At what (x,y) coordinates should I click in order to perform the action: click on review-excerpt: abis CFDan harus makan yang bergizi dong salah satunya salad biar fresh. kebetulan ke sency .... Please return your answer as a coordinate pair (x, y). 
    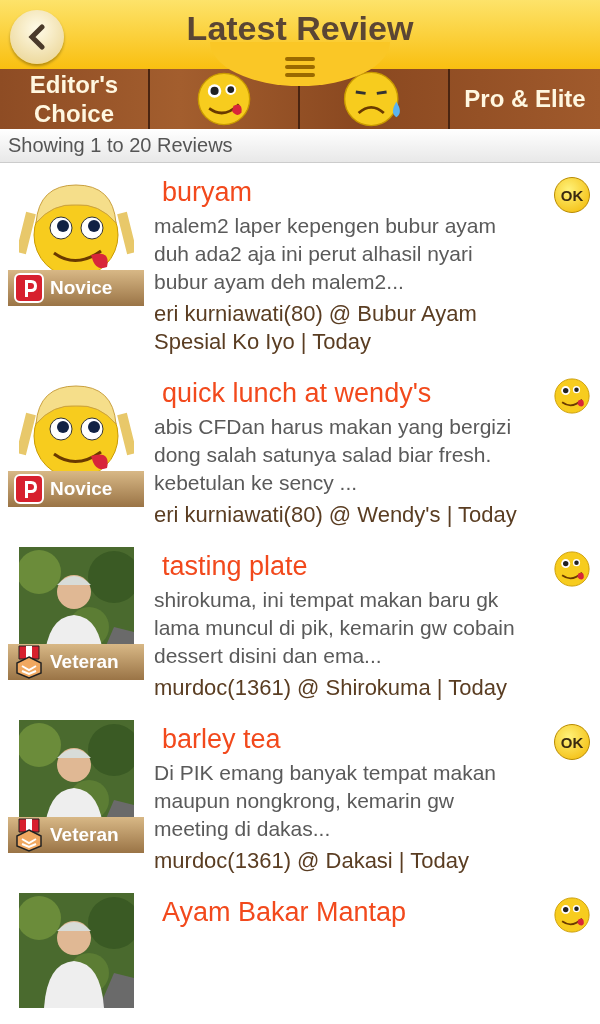
    Looking at the image, I should click on (333, 455).